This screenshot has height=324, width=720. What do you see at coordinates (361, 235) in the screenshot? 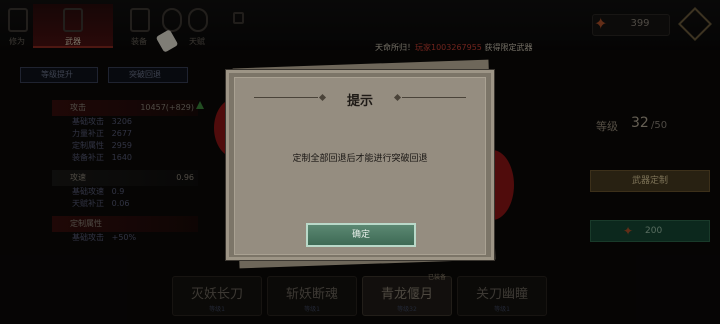
I see `confirm-button: 确定` at bounding box center [361, 235].